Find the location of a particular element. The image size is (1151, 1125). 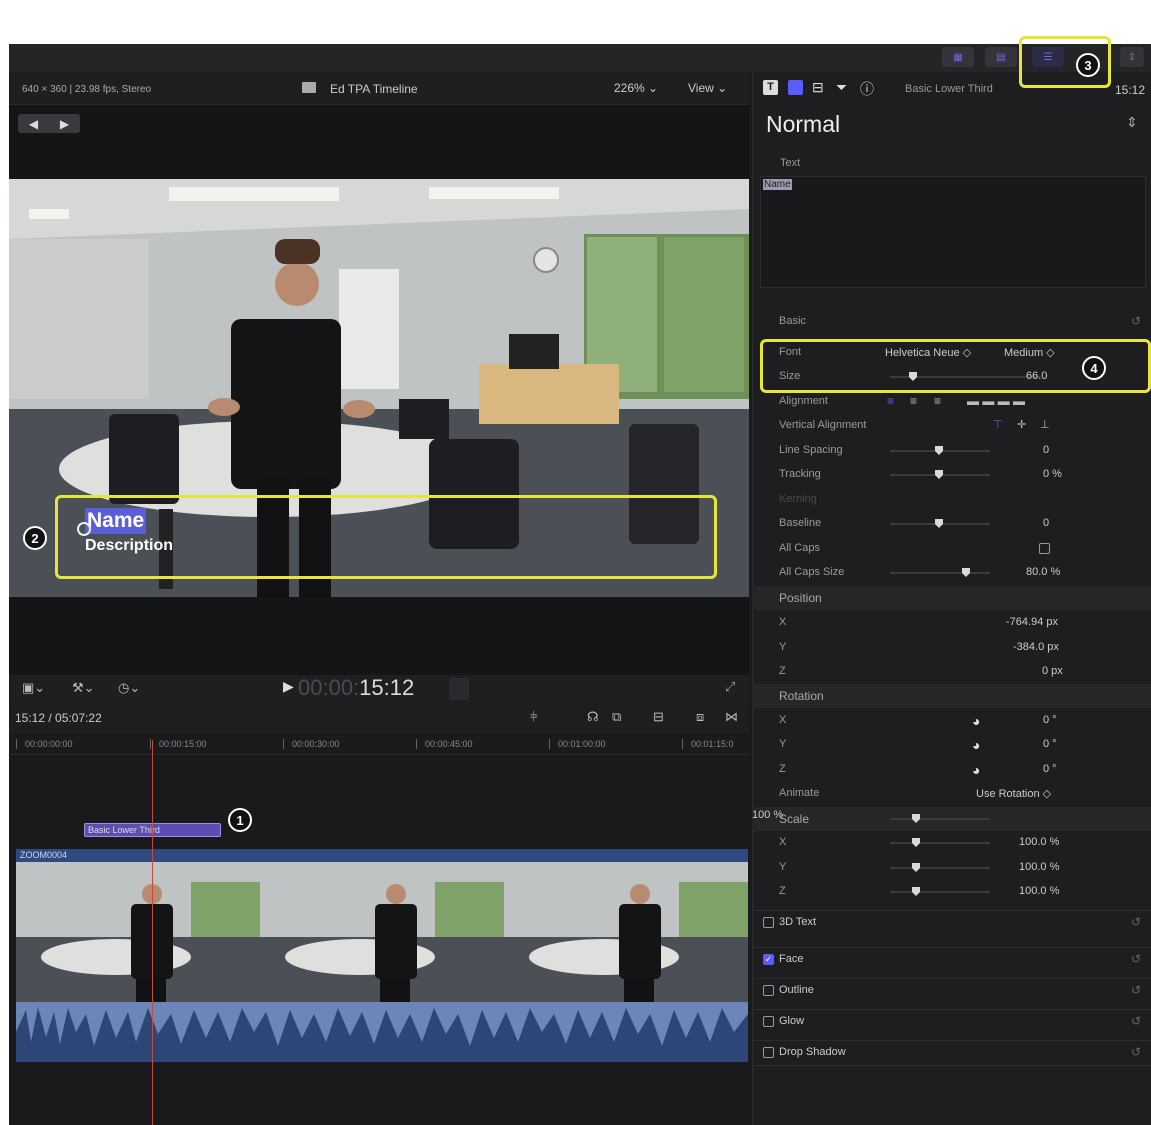

solo-icon: ⧉ is located at coordinates (616, 717).